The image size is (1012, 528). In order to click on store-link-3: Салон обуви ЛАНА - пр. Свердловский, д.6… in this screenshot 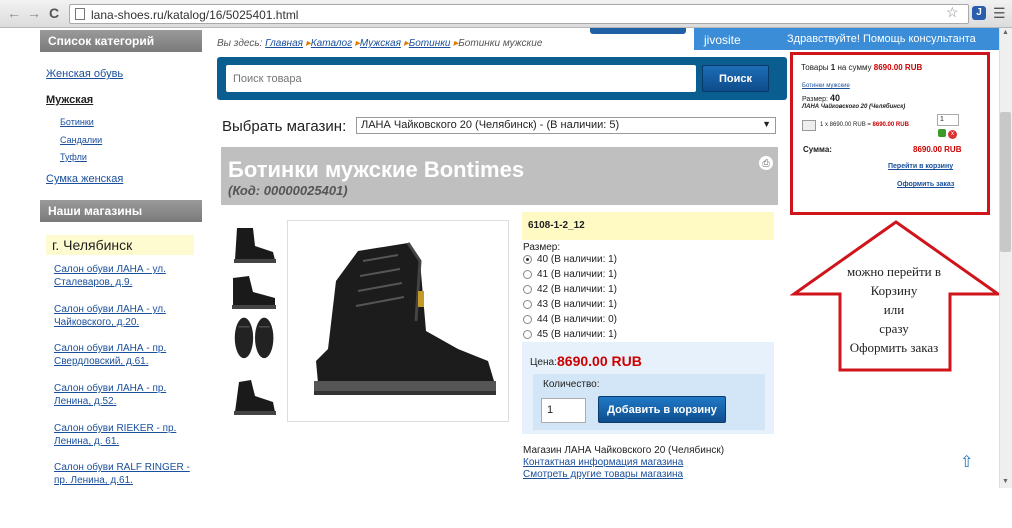, I will do `click(124, 355)`.